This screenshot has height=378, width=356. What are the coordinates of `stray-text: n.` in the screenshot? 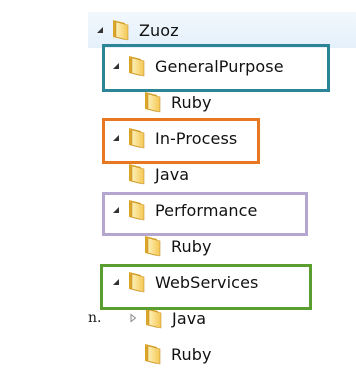 It's located at (95, 318).